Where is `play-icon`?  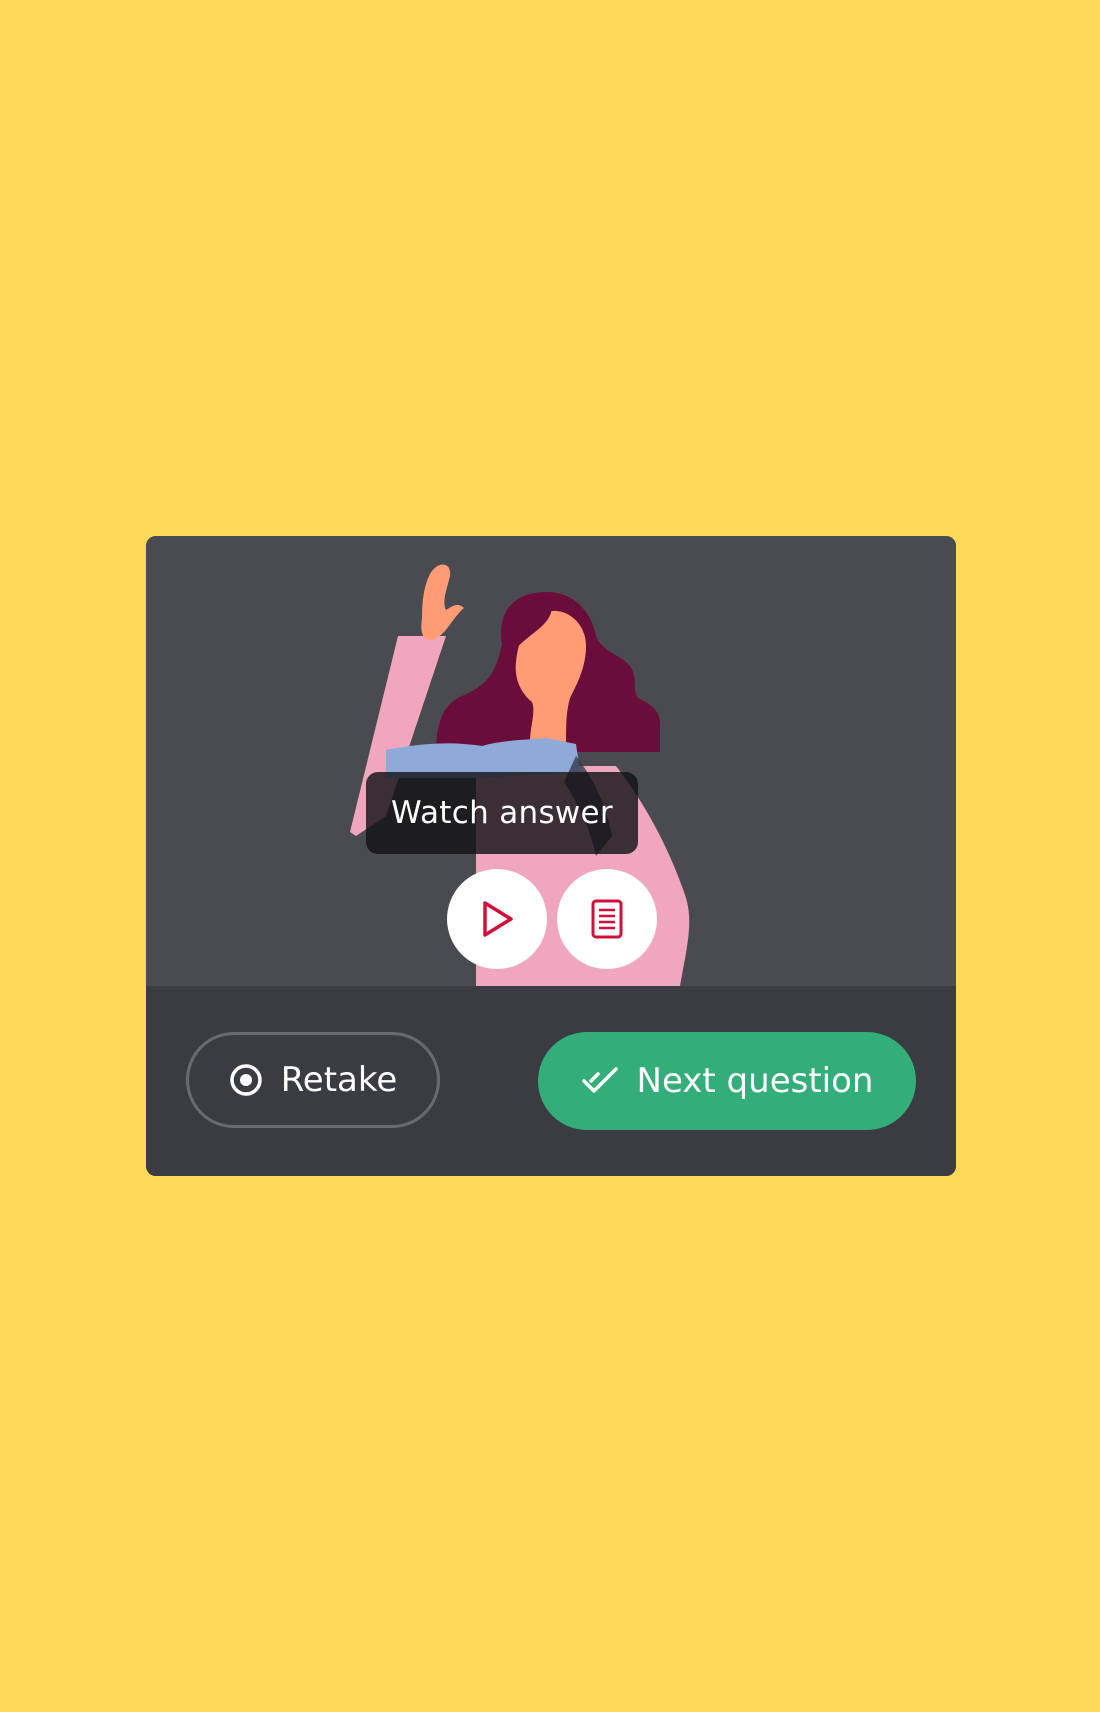
play-icon is located at coordinates (497, 919).